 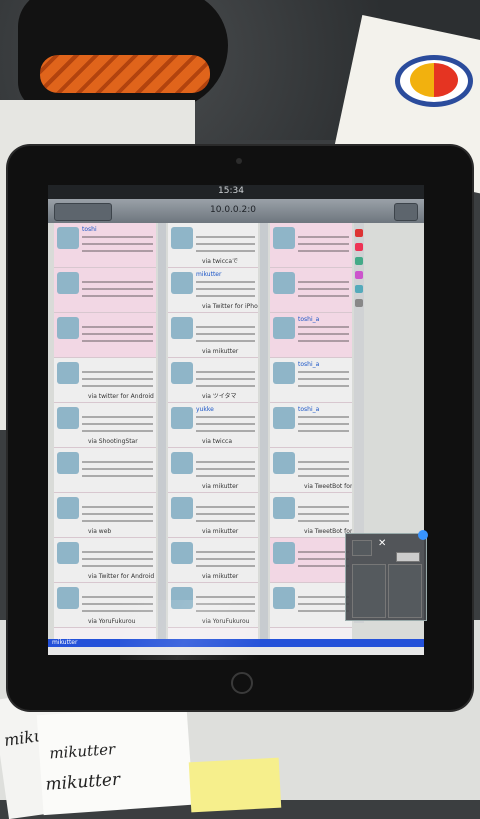 I want to click on timeline-post: via ツイタマ, so click(x=213, y=380).